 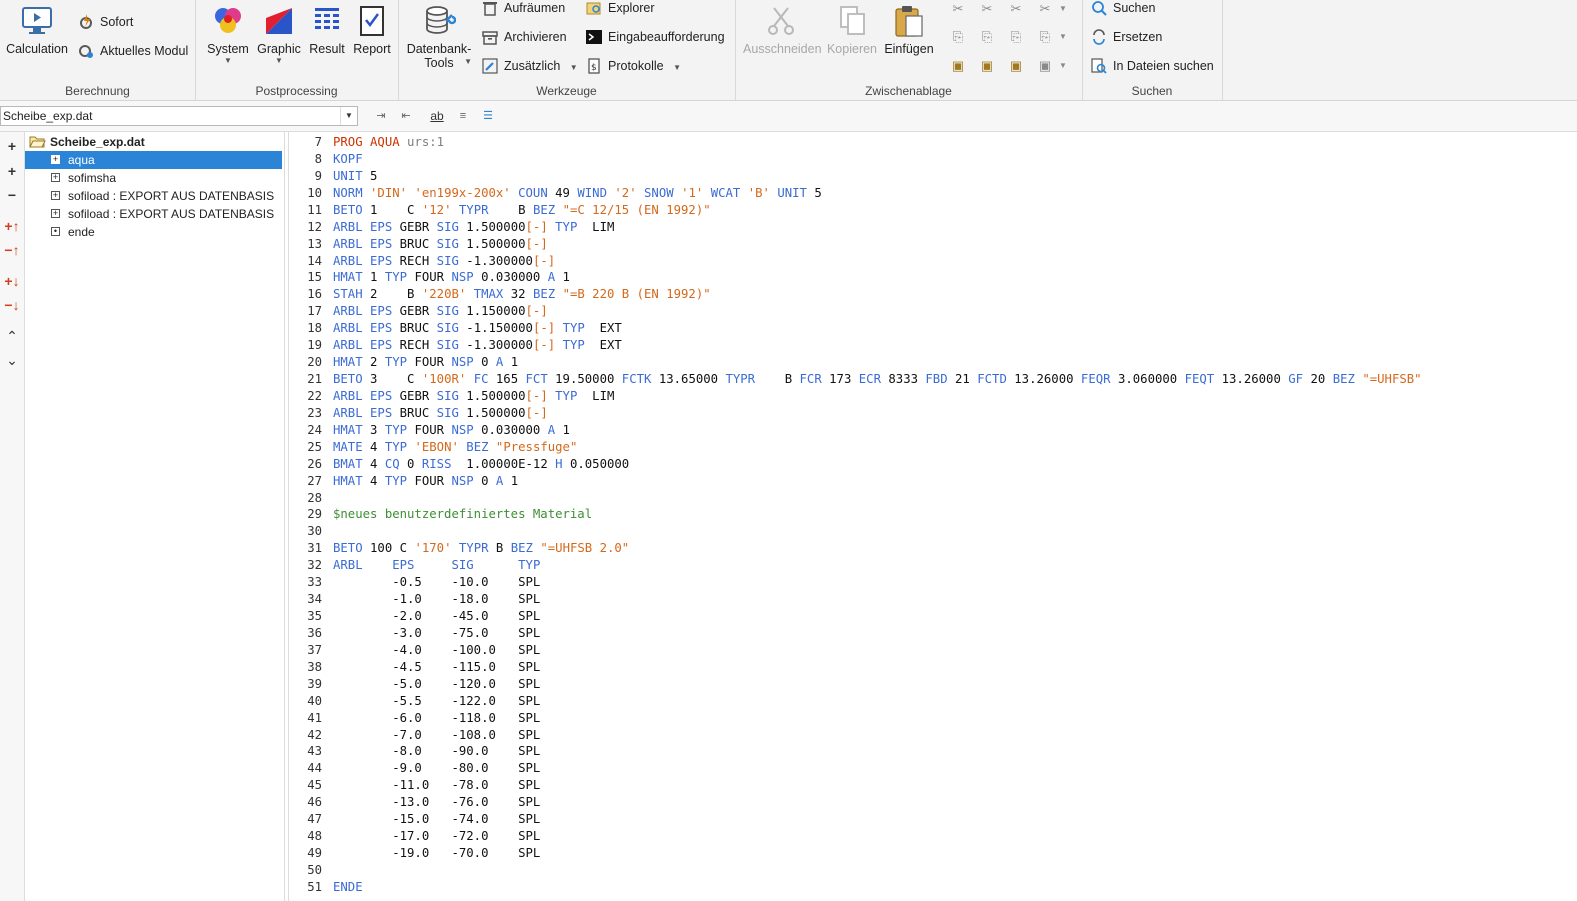 What do you see at coordinates (1063, 37) in the screenshot?
I see `copy-dropdown-arrow-icon: ▼` at bounding box center [1063, 37].